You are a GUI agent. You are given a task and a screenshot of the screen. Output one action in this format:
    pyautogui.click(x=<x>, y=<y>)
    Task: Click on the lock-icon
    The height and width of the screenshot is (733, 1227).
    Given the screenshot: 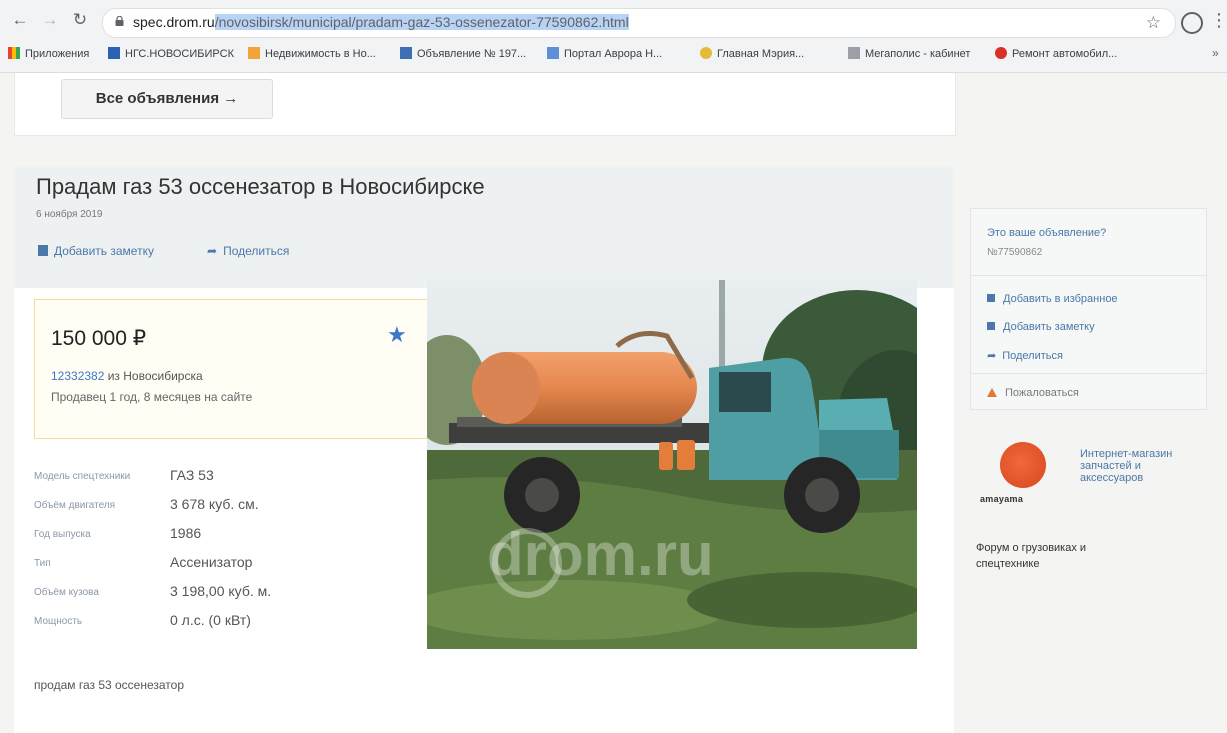 What is the action you would take?
    pyautogui.click(x=119, y=21)
    